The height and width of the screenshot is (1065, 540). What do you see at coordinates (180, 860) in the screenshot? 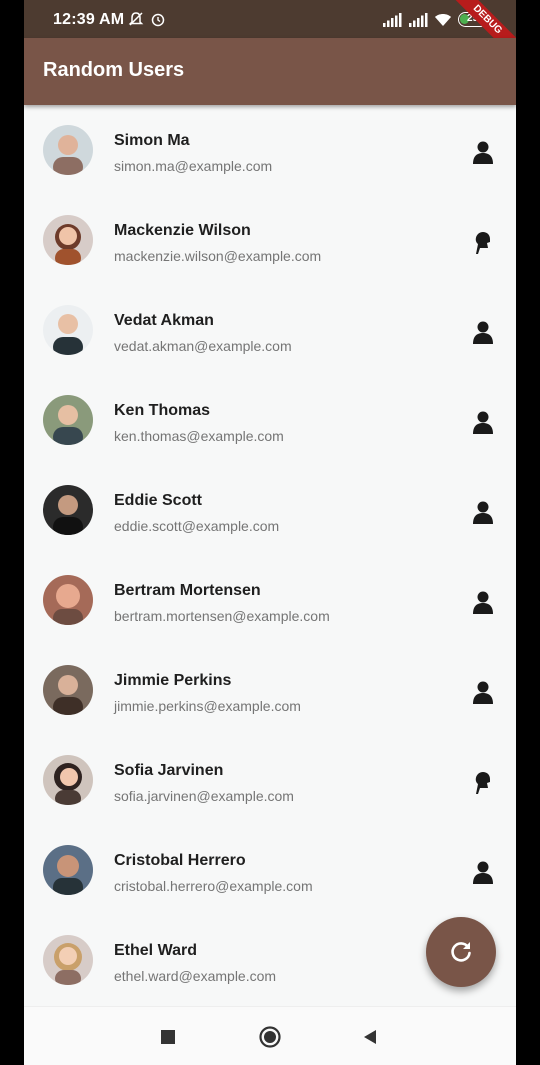
I see `user-name: Cristobal Herrero` at bounding box center [180, 860].